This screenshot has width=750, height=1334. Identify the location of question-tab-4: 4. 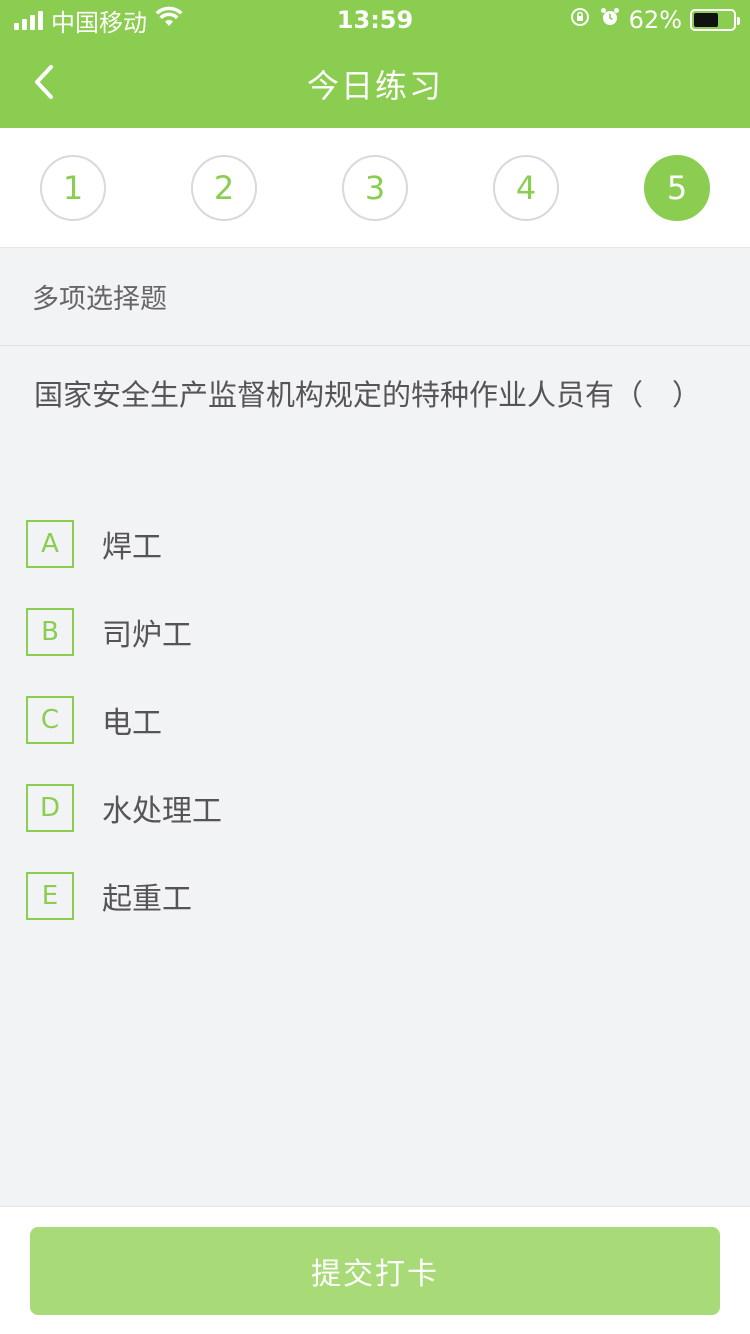
(526, 187).